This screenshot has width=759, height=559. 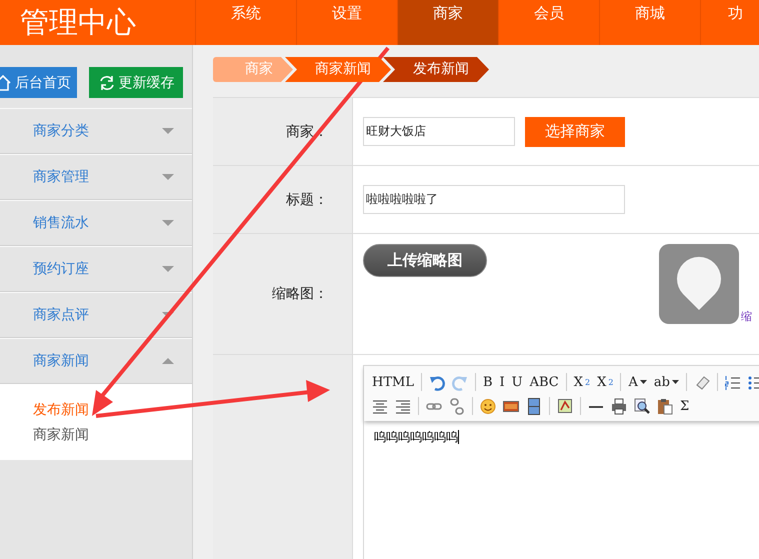 What do you see at coordinates (544, 382) in the screenshot?
I see `toolbar-button: ABC` at bounding box center [544, 382].